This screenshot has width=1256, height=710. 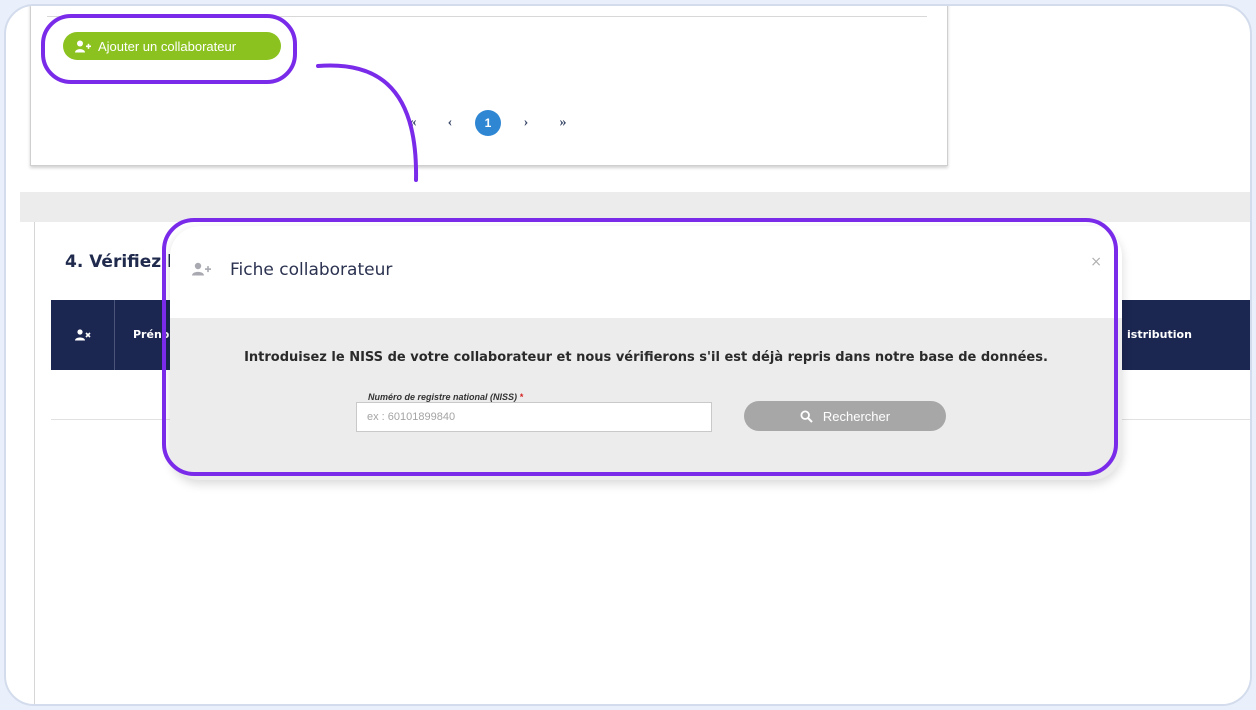 I want to click on highlight-connector, so click(x=367, y=122).